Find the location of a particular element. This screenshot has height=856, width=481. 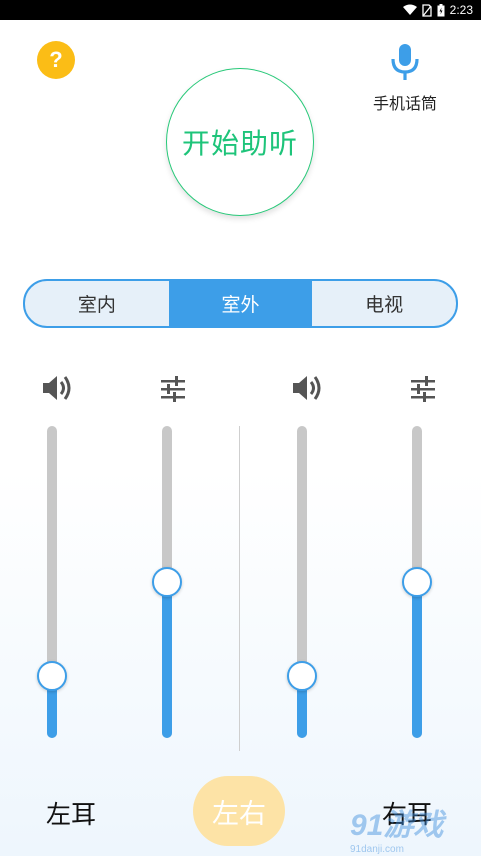

left-ear-label: 左耳 is located at coordinates (71, 814).